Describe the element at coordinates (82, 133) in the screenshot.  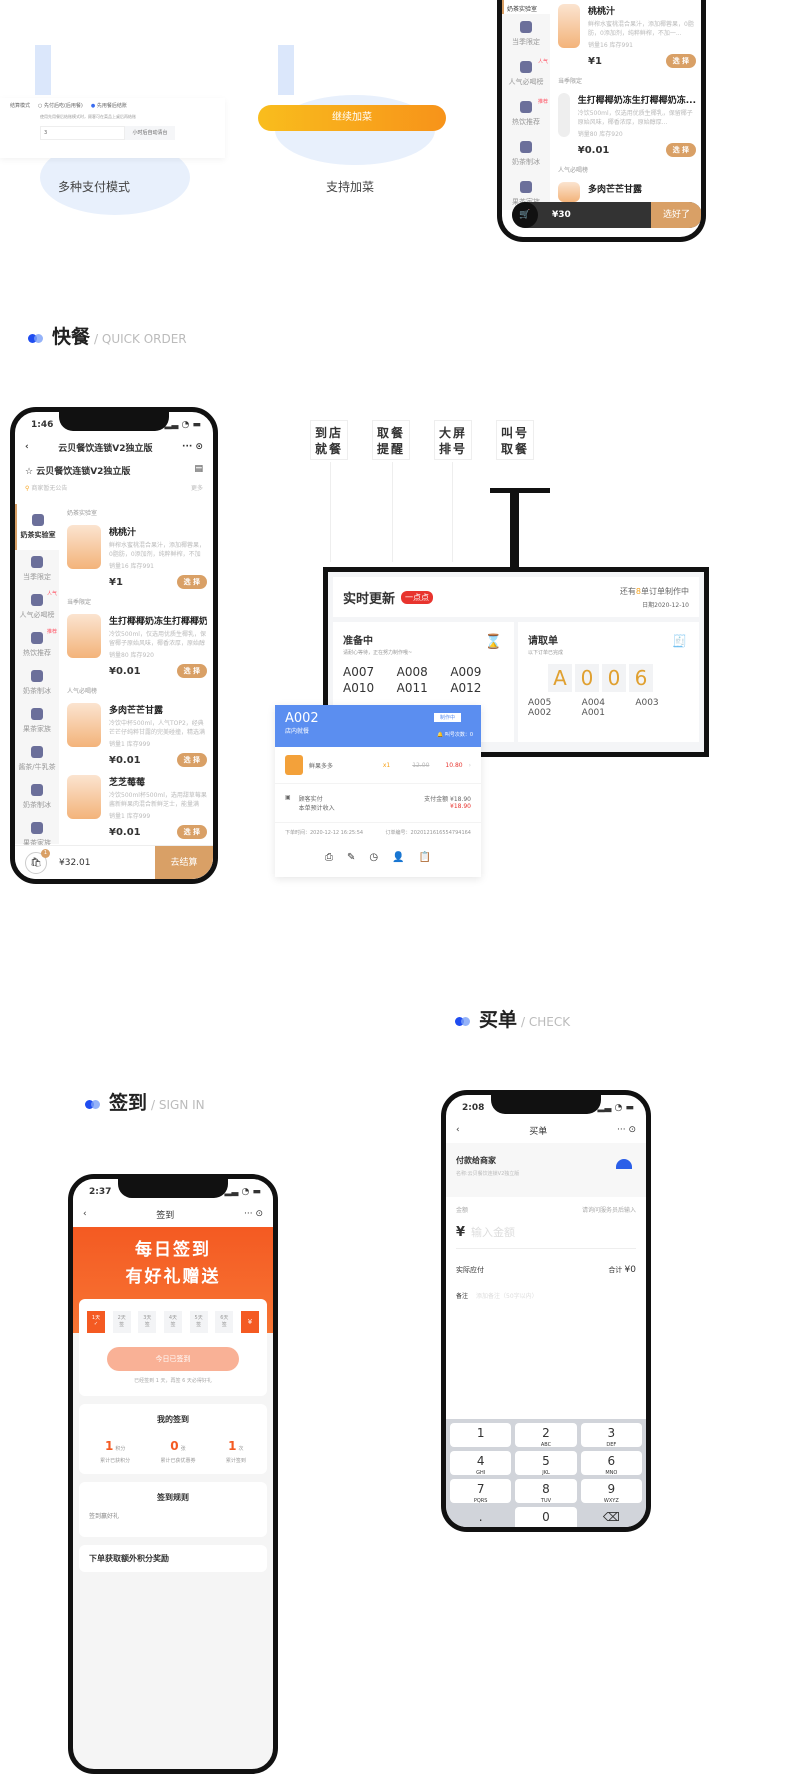
I see `hours-input: 3` at that location.